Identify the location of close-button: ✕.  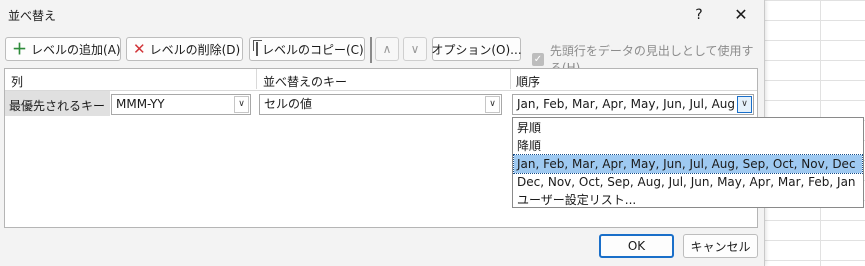
(741, 15).